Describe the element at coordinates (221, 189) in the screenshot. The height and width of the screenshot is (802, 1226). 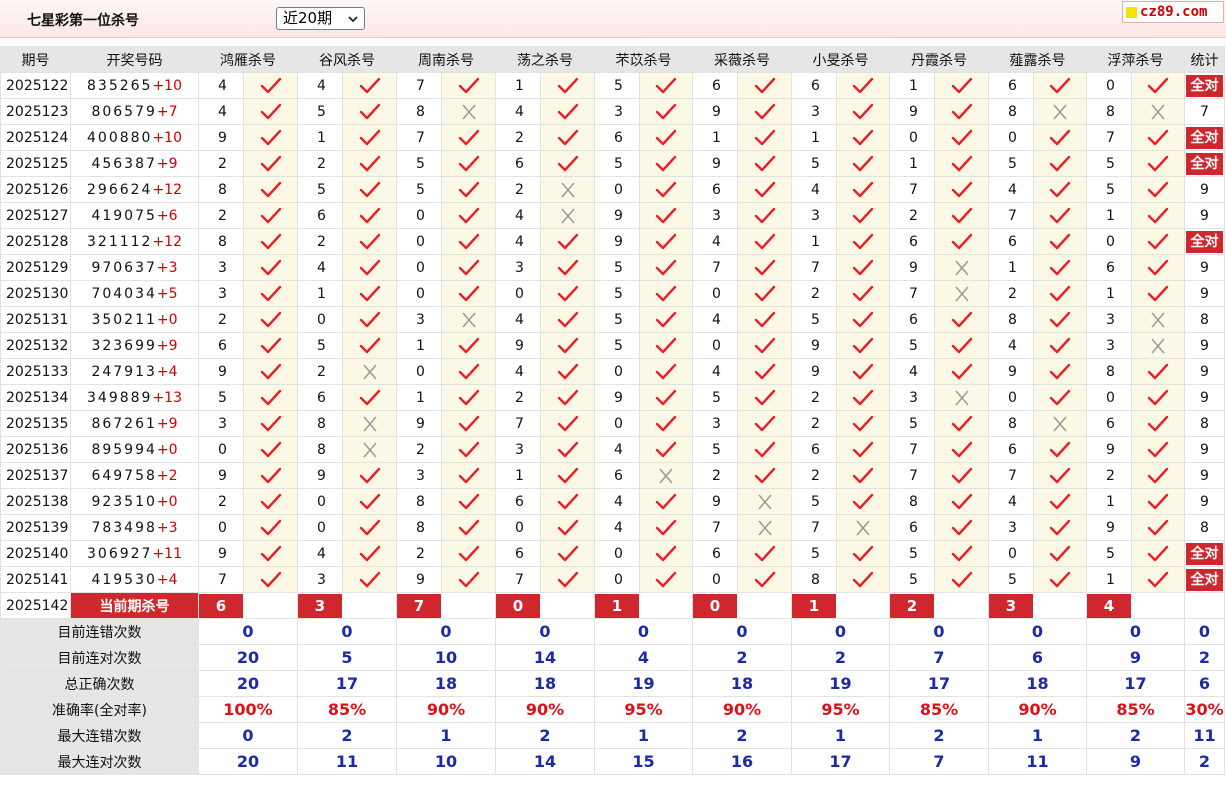
I see `pick-cell: 8` at that location.